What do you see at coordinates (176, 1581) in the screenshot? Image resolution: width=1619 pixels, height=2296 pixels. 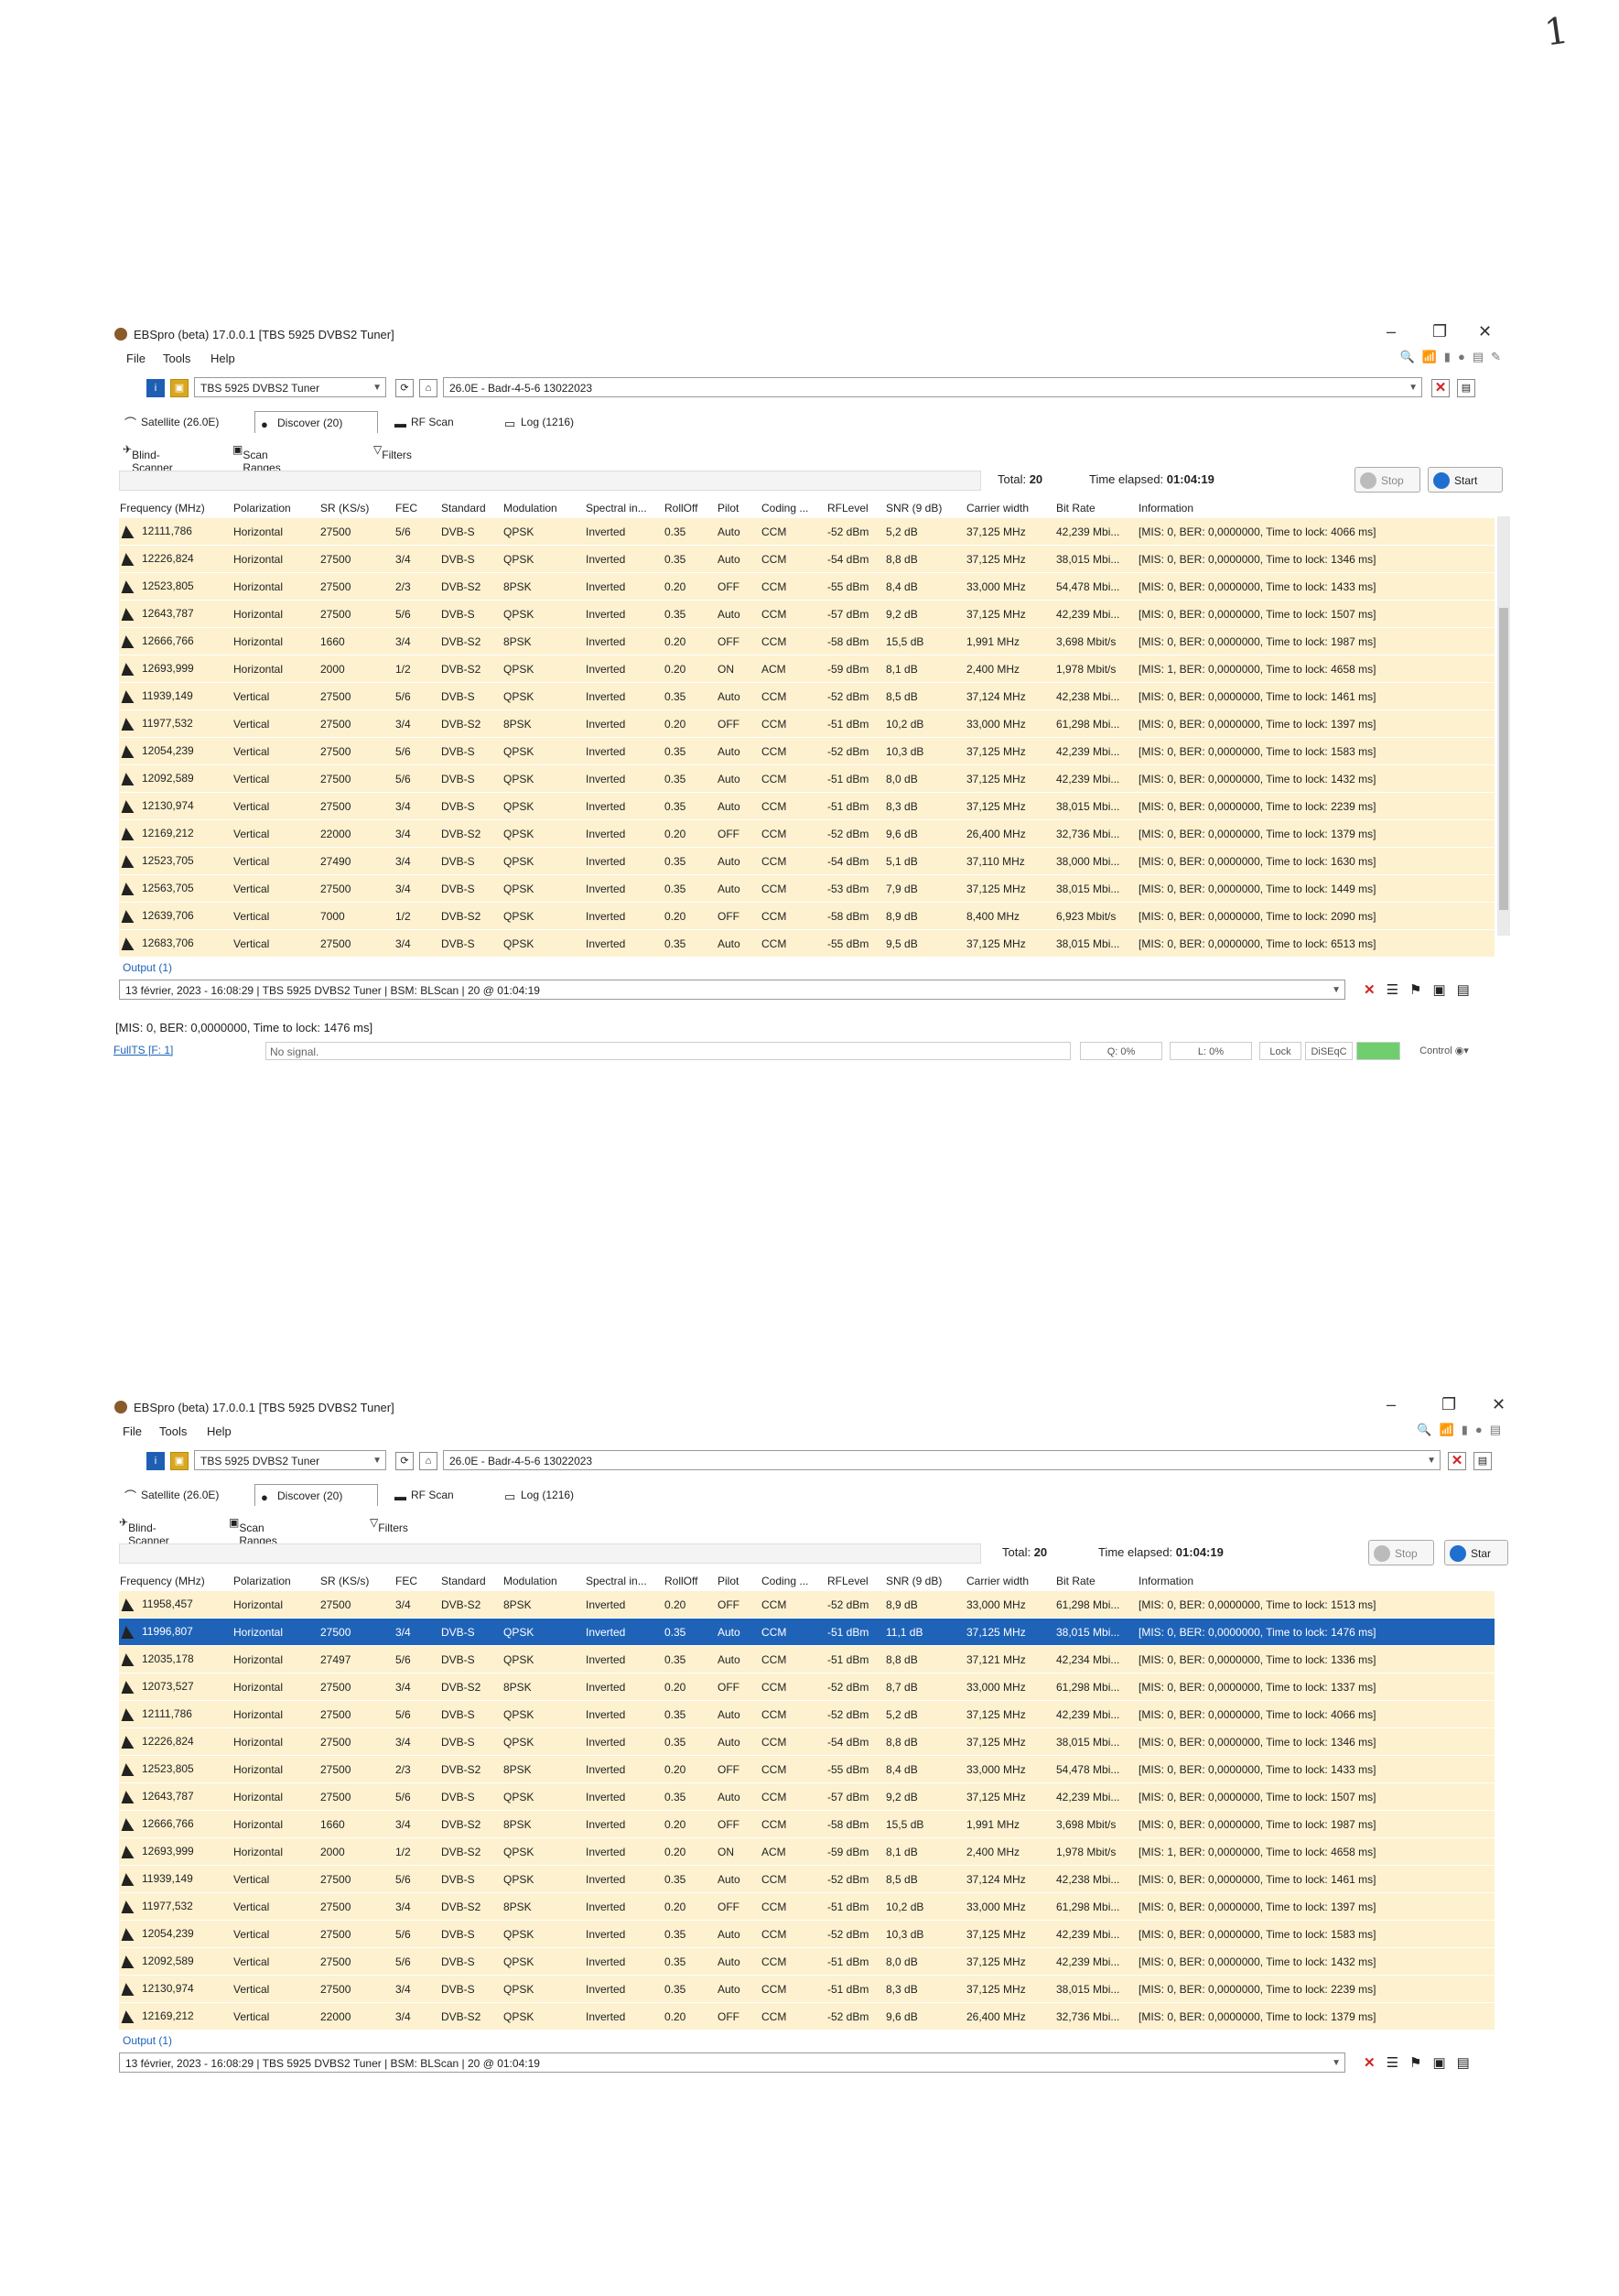 I see `column-header: Frequency (MHz)` at bounding box center [176, 1581].